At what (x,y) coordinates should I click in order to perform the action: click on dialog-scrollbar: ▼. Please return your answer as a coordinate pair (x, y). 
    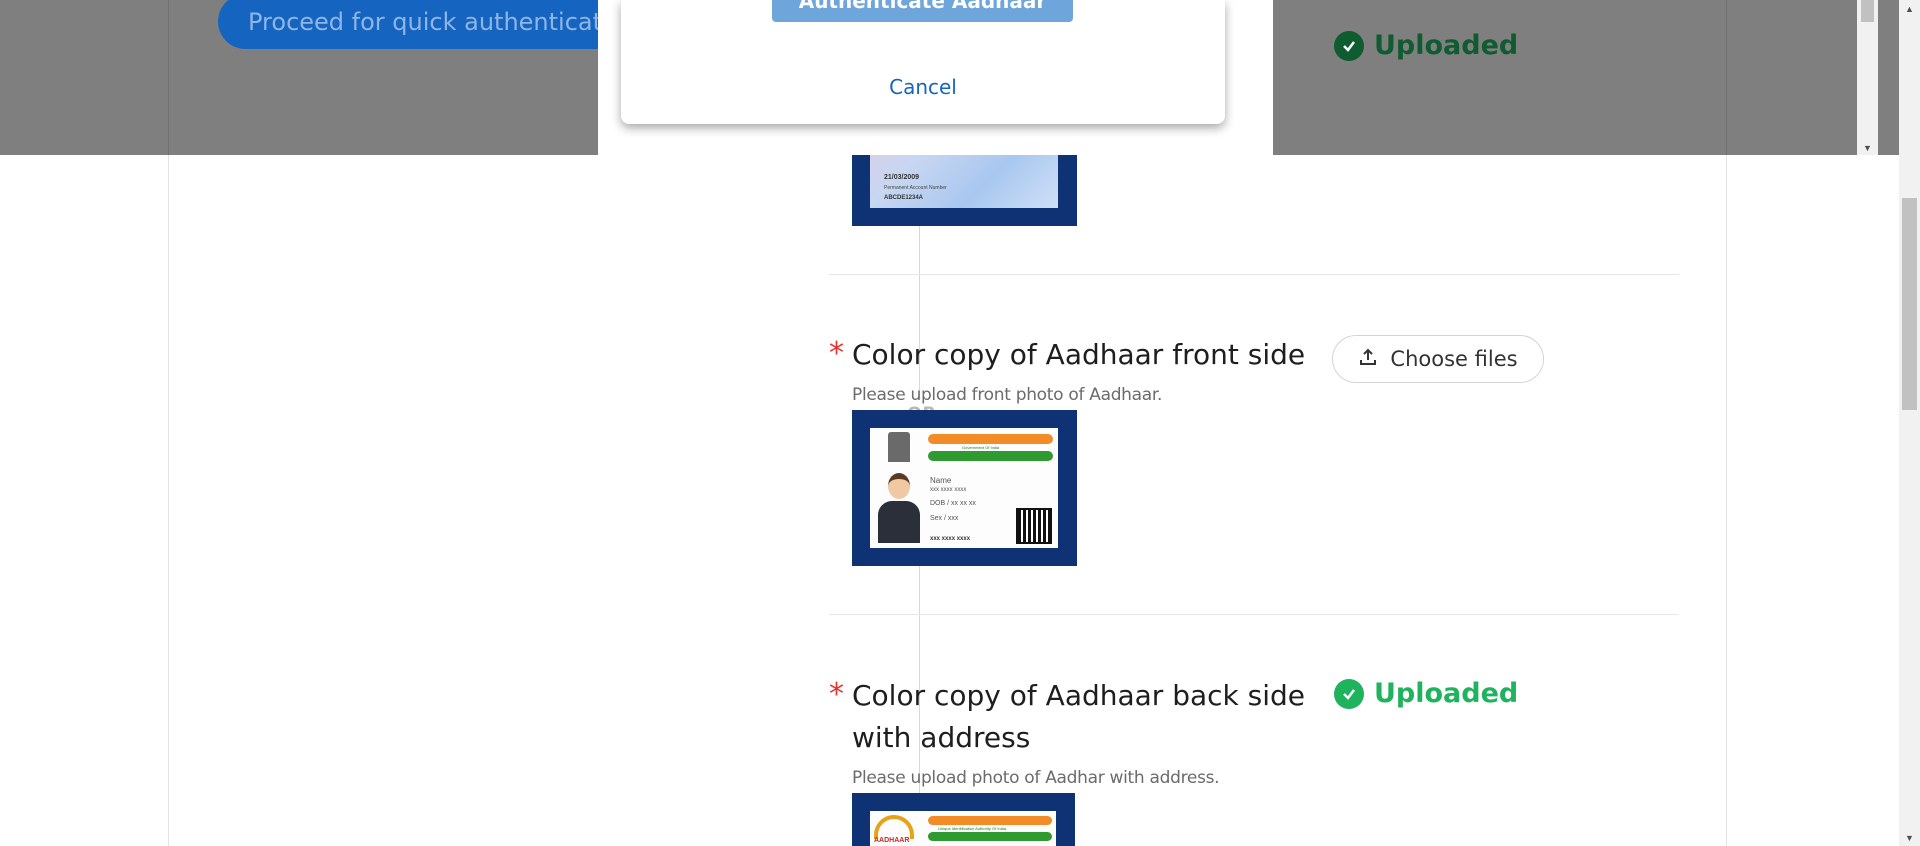
    Looking at the image, I should click on (1867, 77).